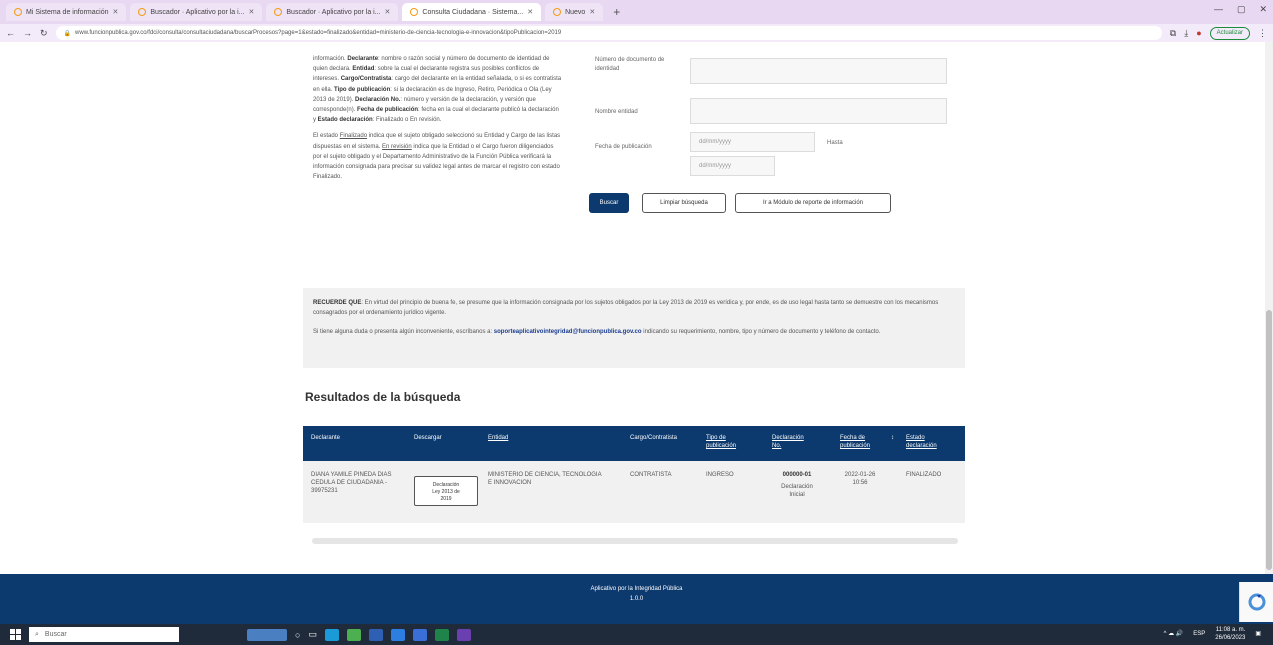 Image resolution: width=1273 pixels, height=645 pixels. What do you see at coordinates (383, 397) in the screenshot?
I see `results-title: Resultados de la búsqueda` at bounding box center [383, 397].